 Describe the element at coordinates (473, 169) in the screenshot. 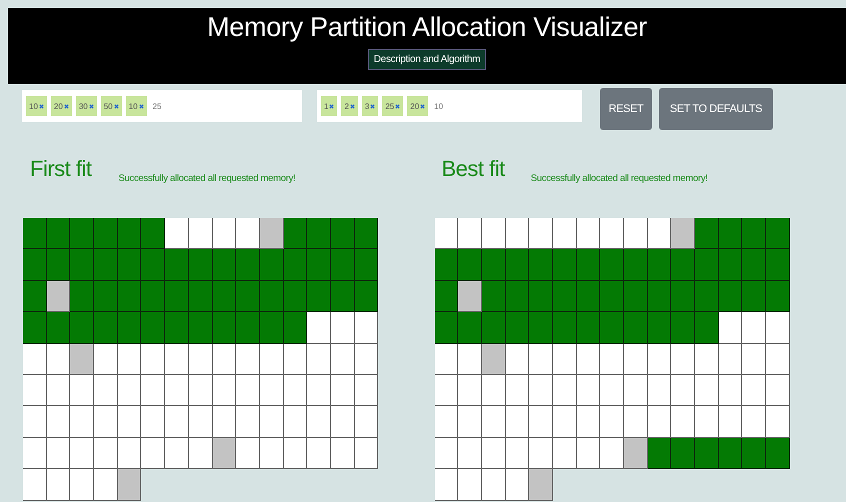

I see `section-title: Best fit` at that location.